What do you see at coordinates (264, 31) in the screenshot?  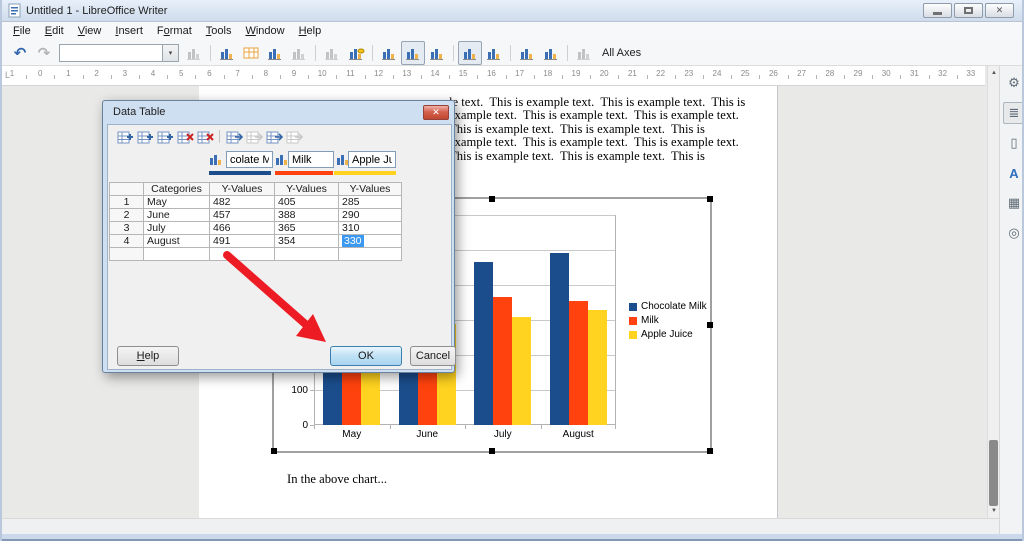 I see `menu-window: Window` at bounding box center [264, 31].